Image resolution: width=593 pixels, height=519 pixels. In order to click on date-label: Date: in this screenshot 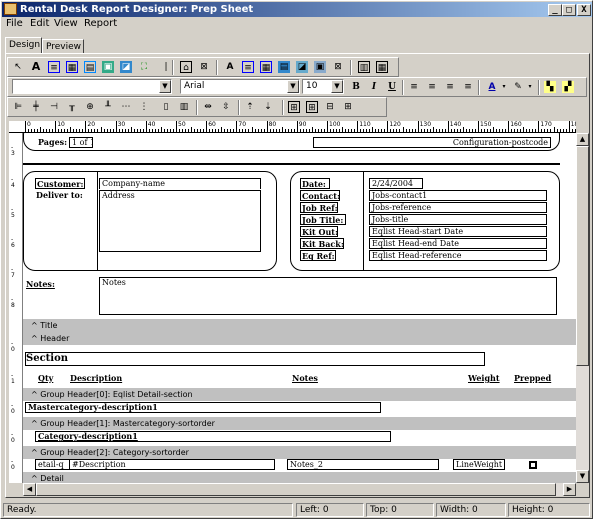, I will do `click(315, 183)`.